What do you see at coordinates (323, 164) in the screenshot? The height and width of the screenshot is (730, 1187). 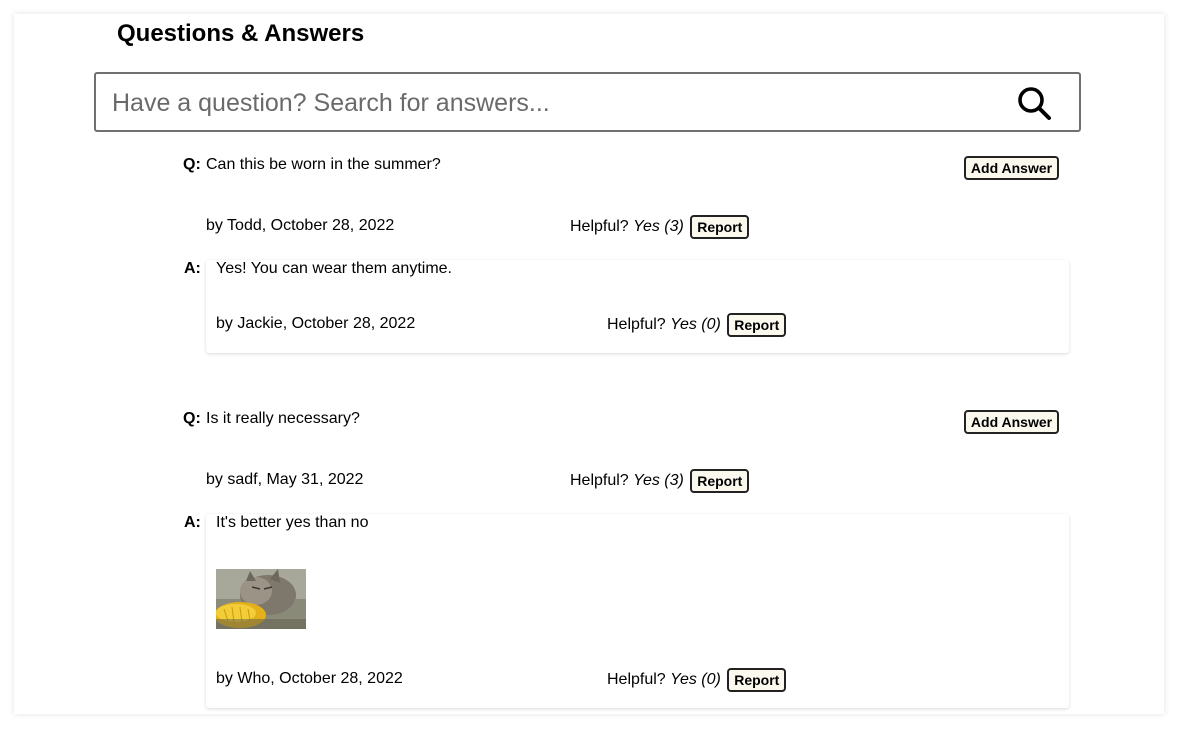 I see `question-body: Can this be worn in the summer?` at bounding box center [323, 164].